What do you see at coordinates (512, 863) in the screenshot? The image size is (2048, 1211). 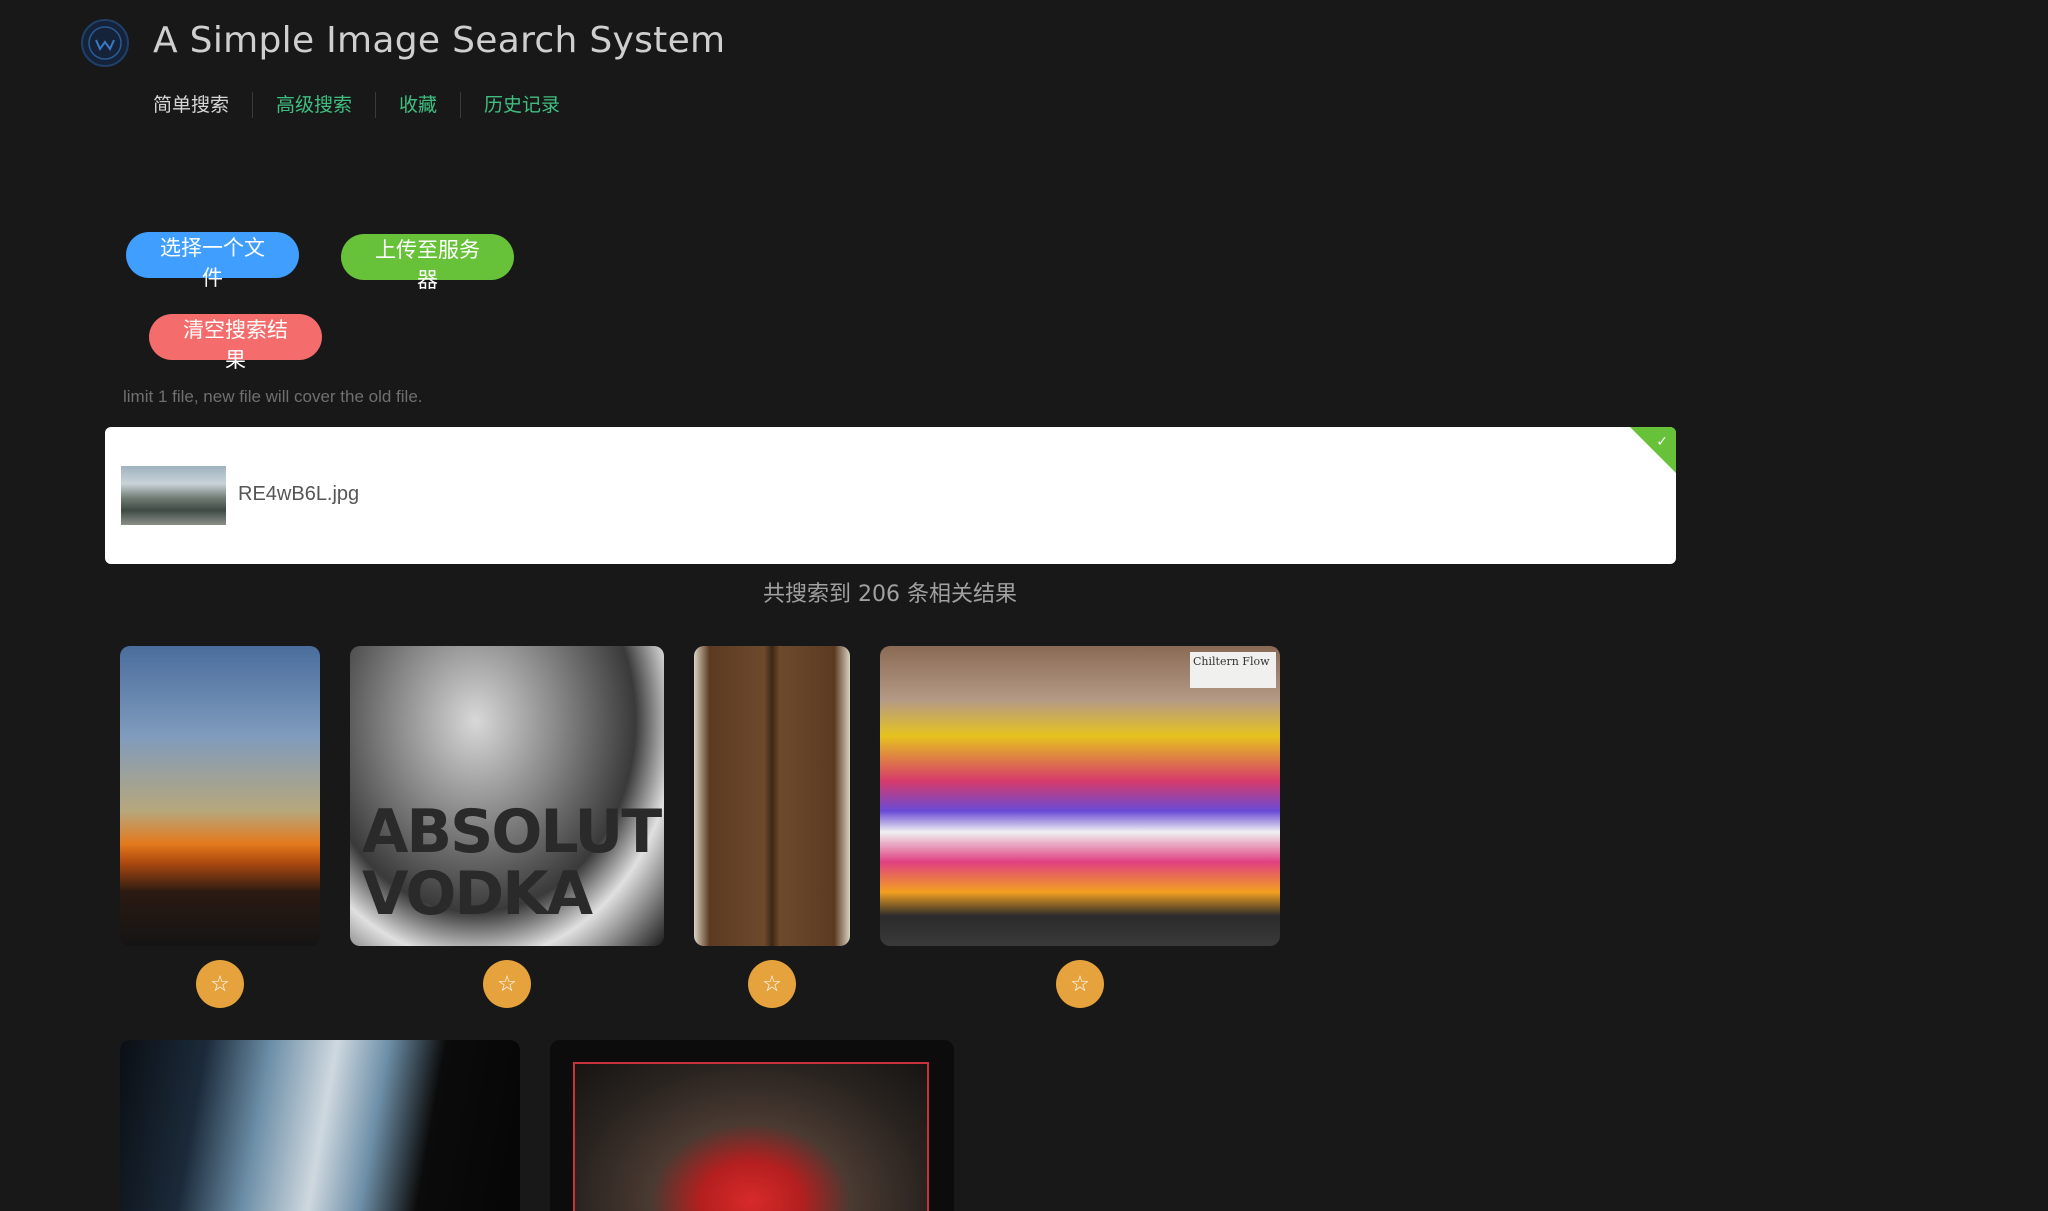 I see `vodka-label-text: ABSOLUT VODKA` at bounding box center [512, 863].